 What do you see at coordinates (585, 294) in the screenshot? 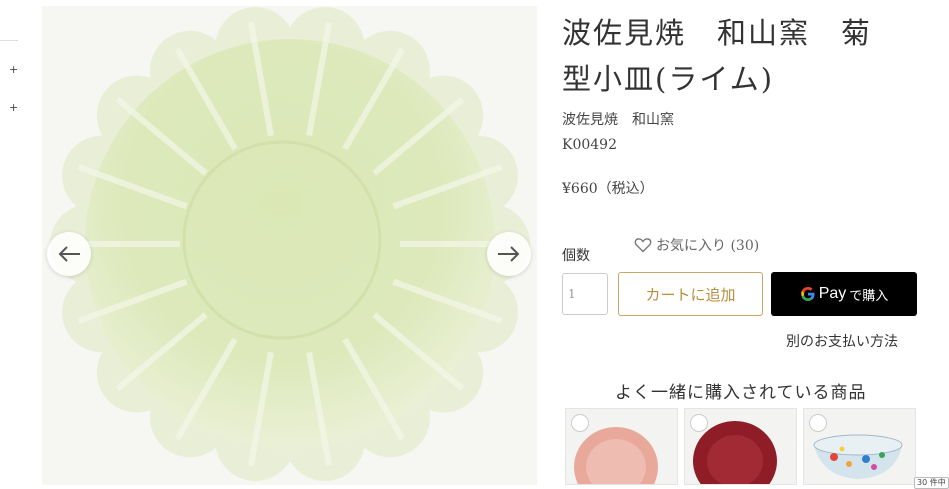
I see `quantity-input` at bounding box center [585, 294].